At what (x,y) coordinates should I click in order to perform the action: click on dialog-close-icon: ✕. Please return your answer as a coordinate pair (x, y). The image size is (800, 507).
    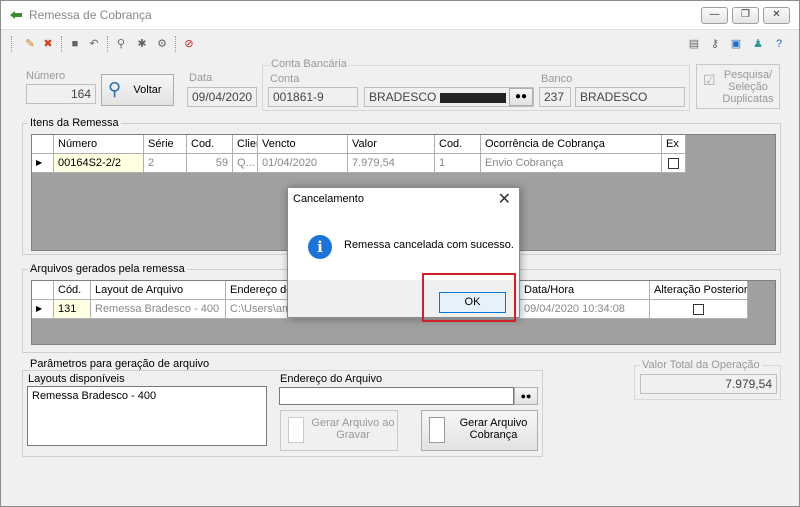
    Looking at the image, I should click on (504, 199).